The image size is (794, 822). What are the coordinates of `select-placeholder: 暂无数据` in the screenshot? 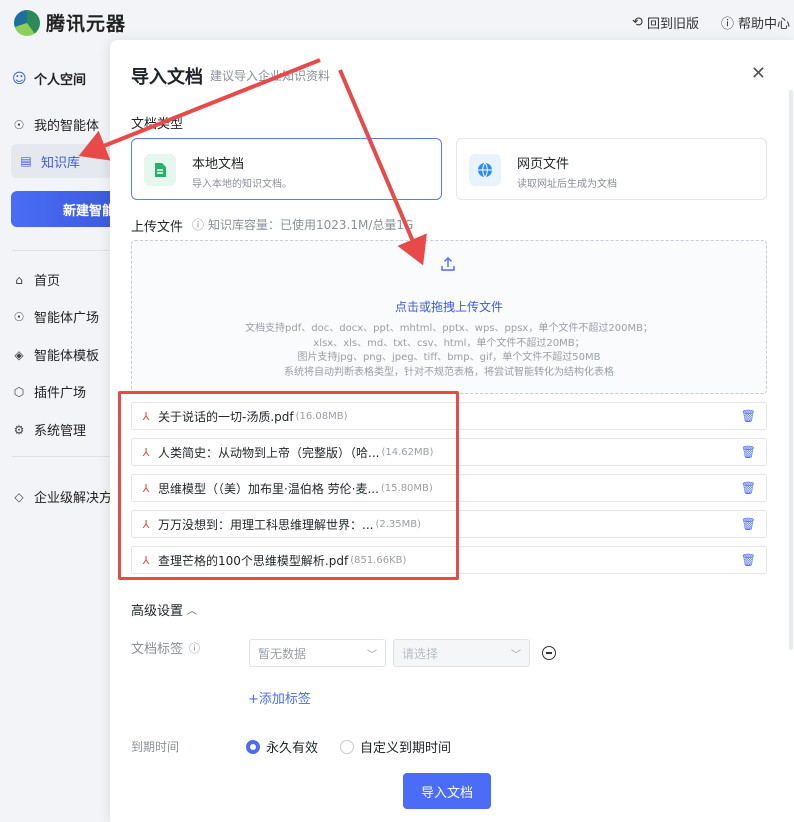 It's located at (282, 653).